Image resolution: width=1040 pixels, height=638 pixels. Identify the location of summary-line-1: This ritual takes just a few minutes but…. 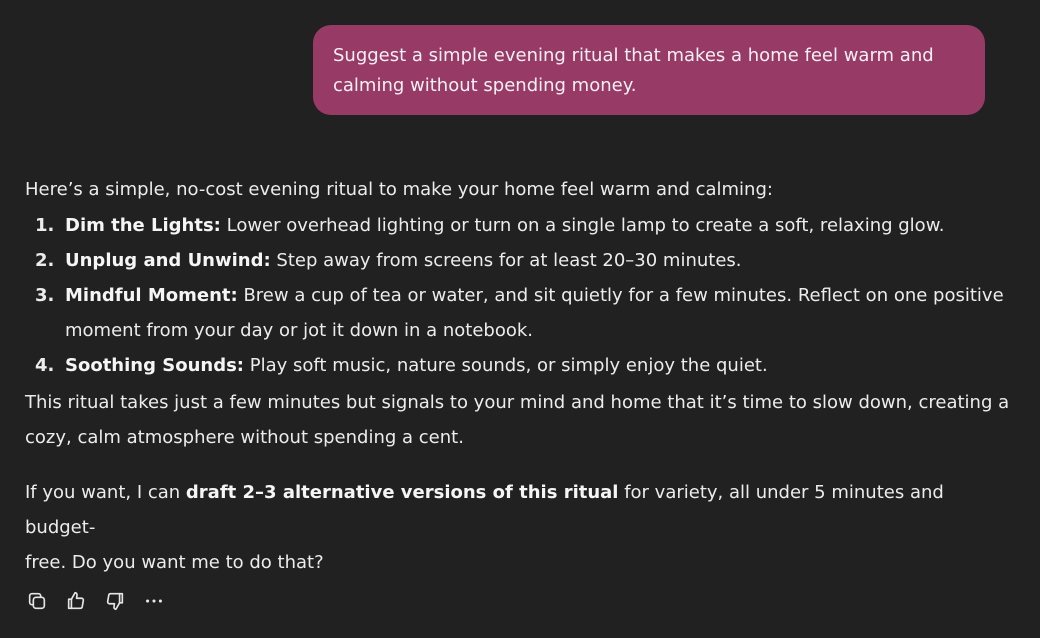
(517, 402).